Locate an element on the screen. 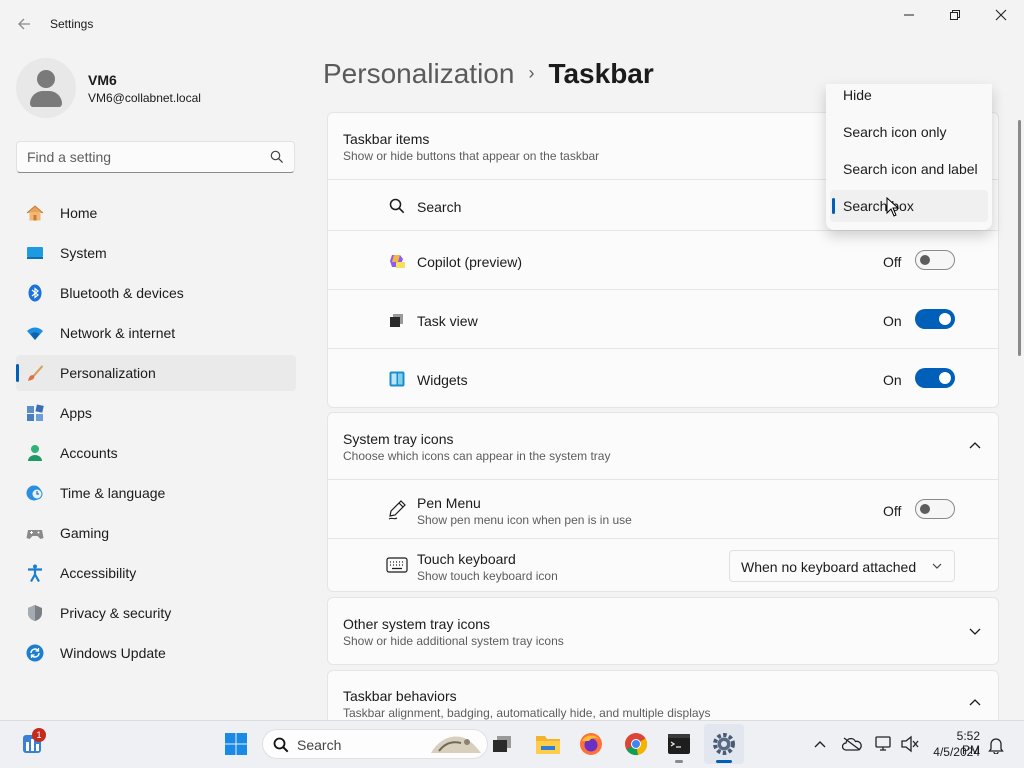  start-icon is located at coordinates (236, 744).